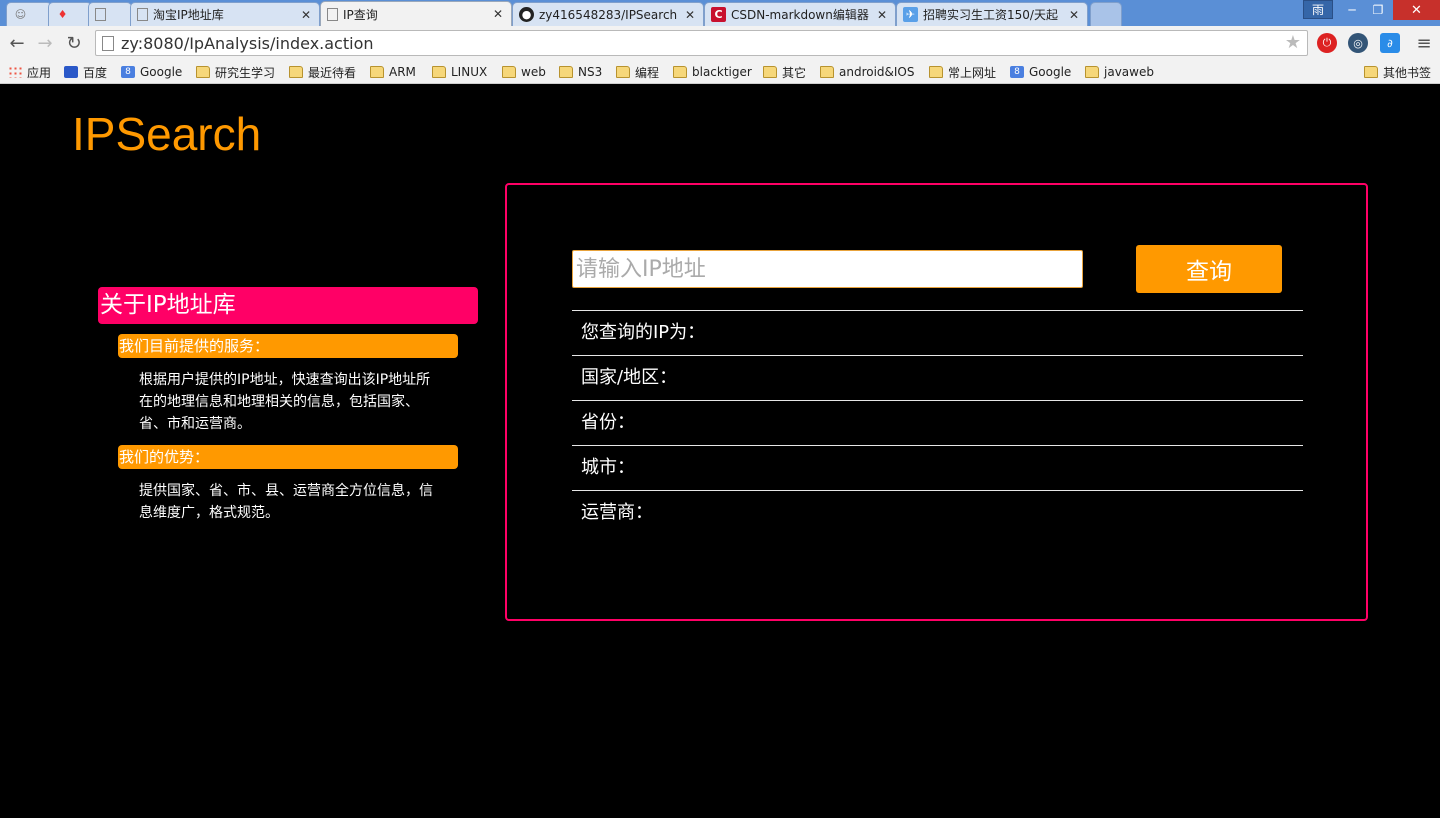  Describe the element at coordinates (526, 14) in the screenshot. I see `github-icon: ●` at that location.